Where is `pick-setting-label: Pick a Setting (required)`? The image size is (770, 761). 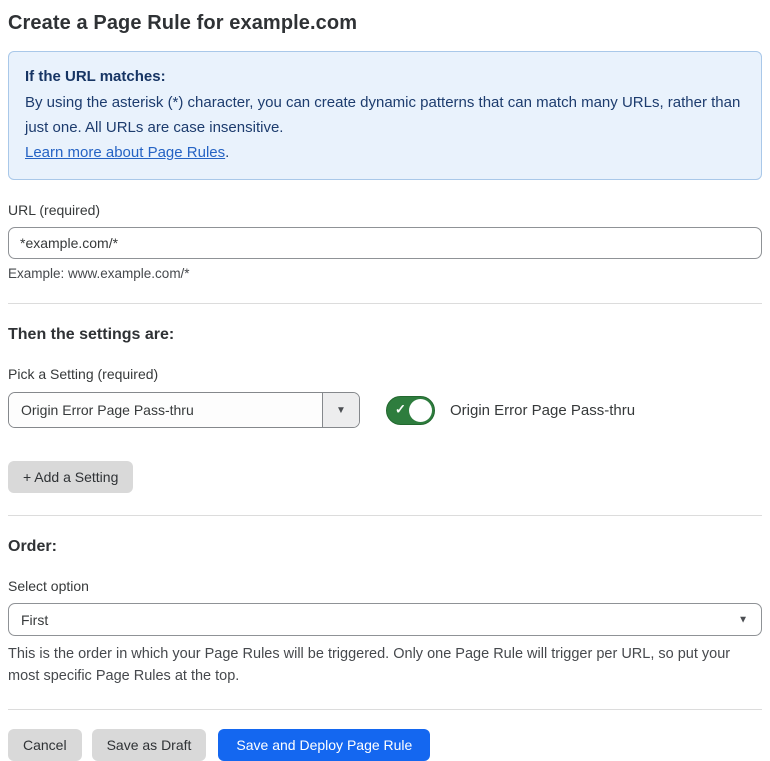 pick-setting-label: Pick a Setting (required) is located at coordinates (83, 374).